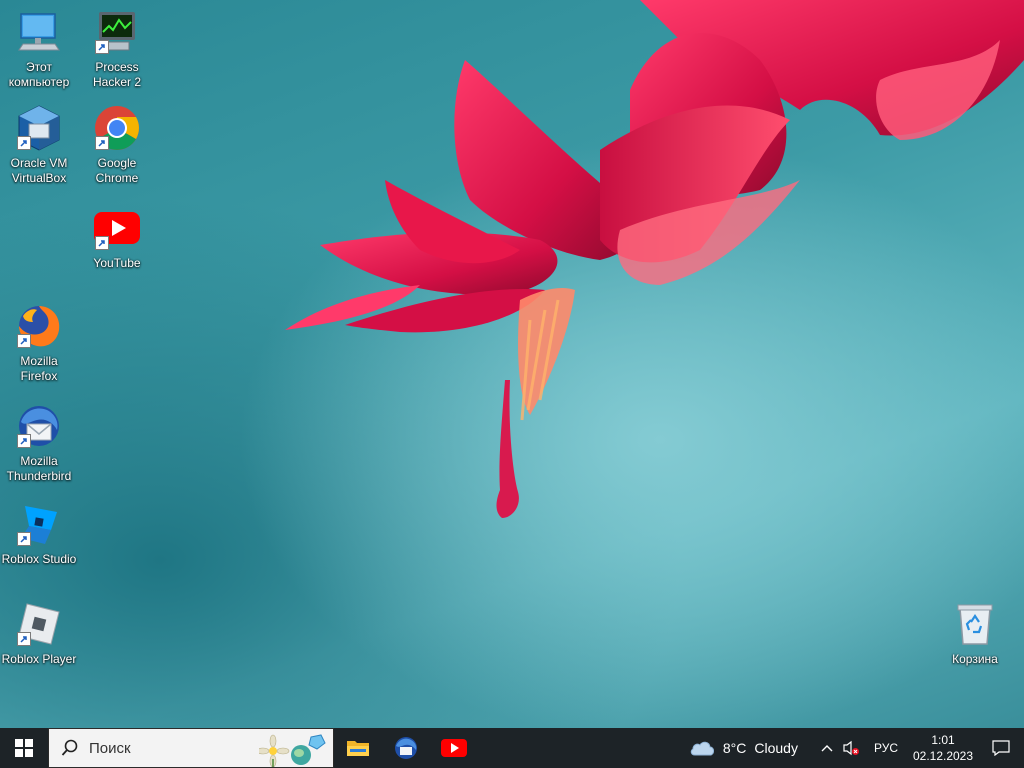 This screenshot has width=1024, height=768. What do you see at coordinates (975, 659) in the screenshot?
I see `recycle-bin-label: Корзина` at bounding box center [975, 659].